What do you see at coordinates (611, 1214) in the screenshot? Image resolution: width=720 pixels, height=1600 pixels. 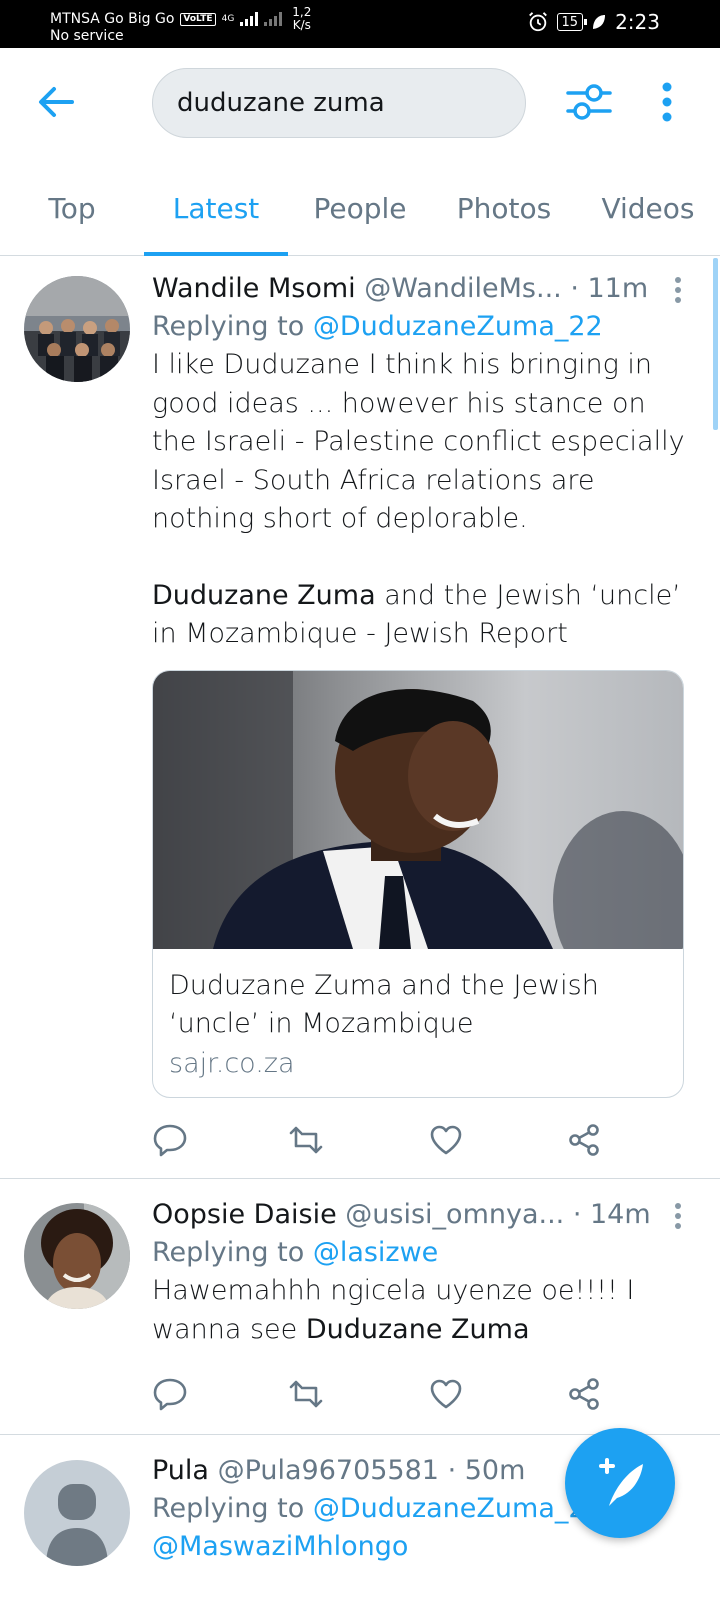 I see `tweet-time: · 14m` at bounding box center [611, 1214].